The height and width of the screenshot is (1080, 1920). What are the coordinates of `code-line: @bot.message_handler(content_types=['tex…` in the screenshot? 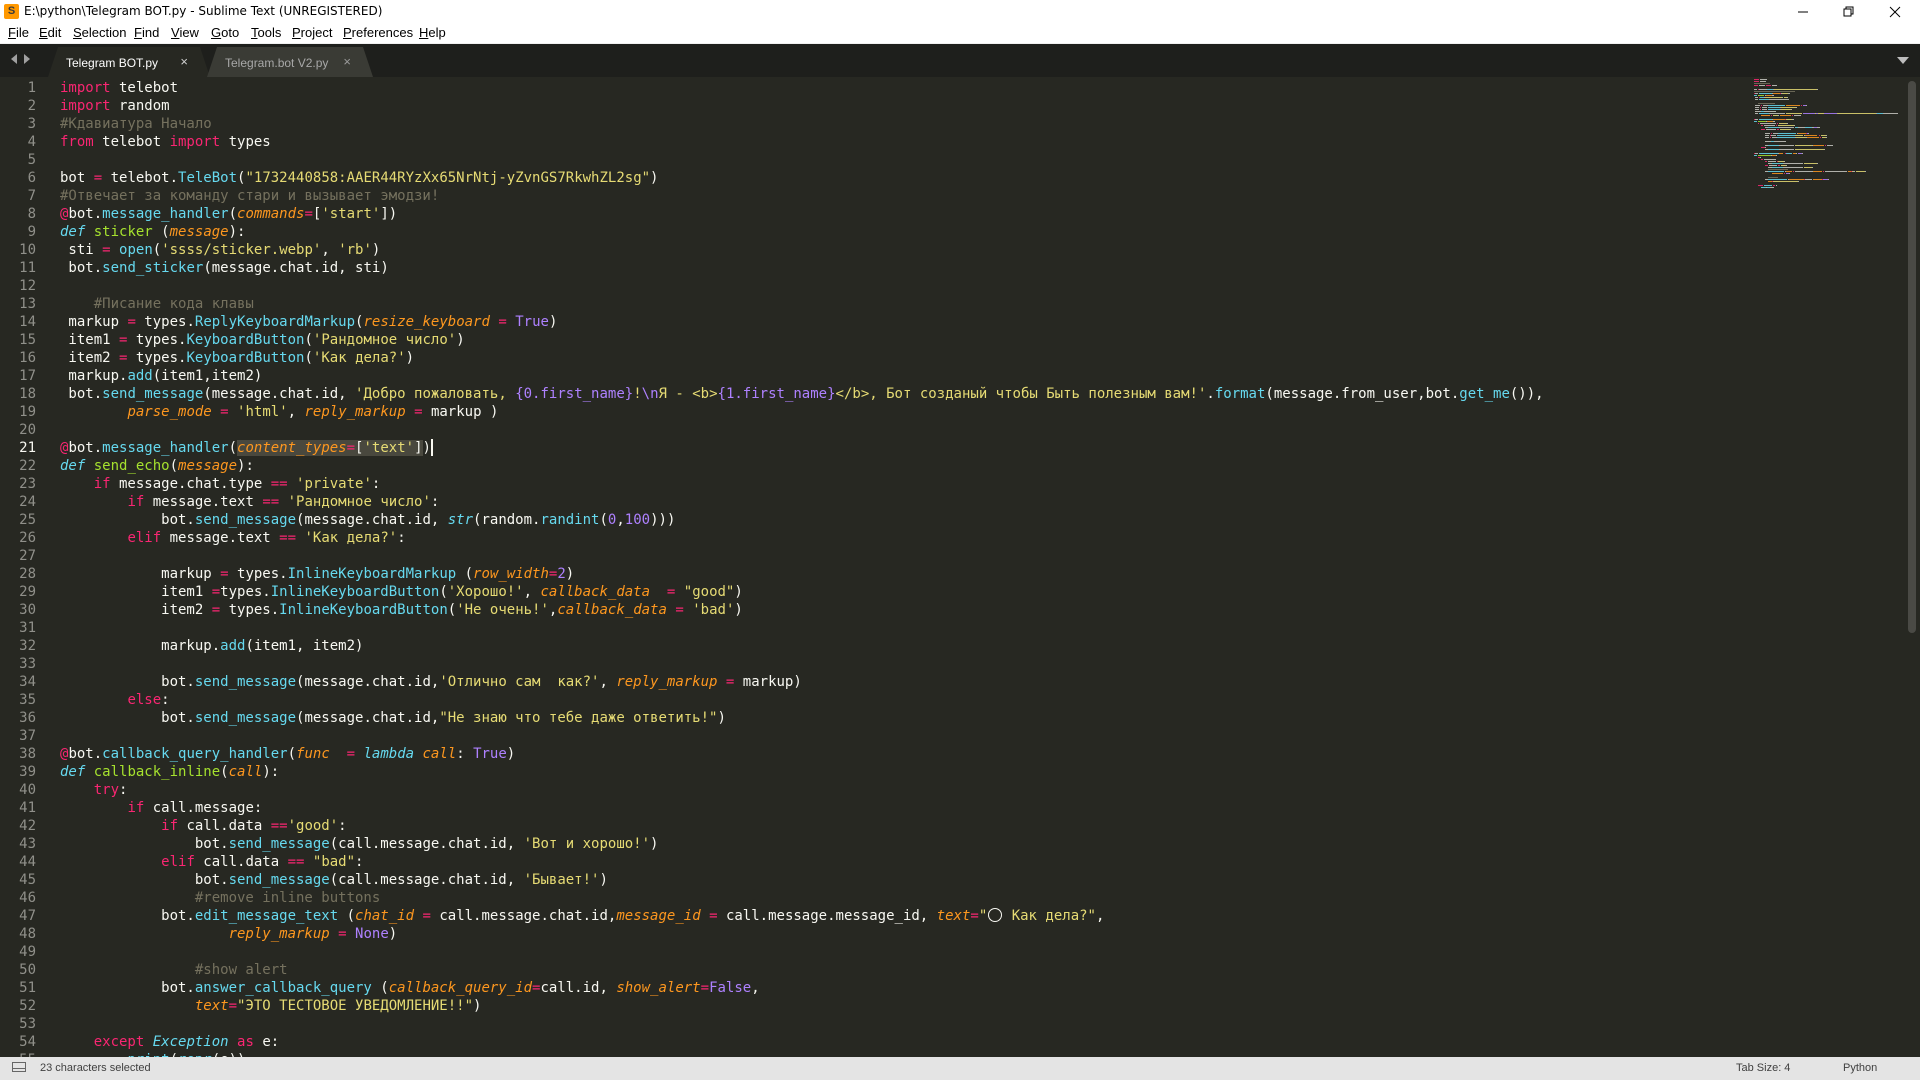 It's located at (245, 448).